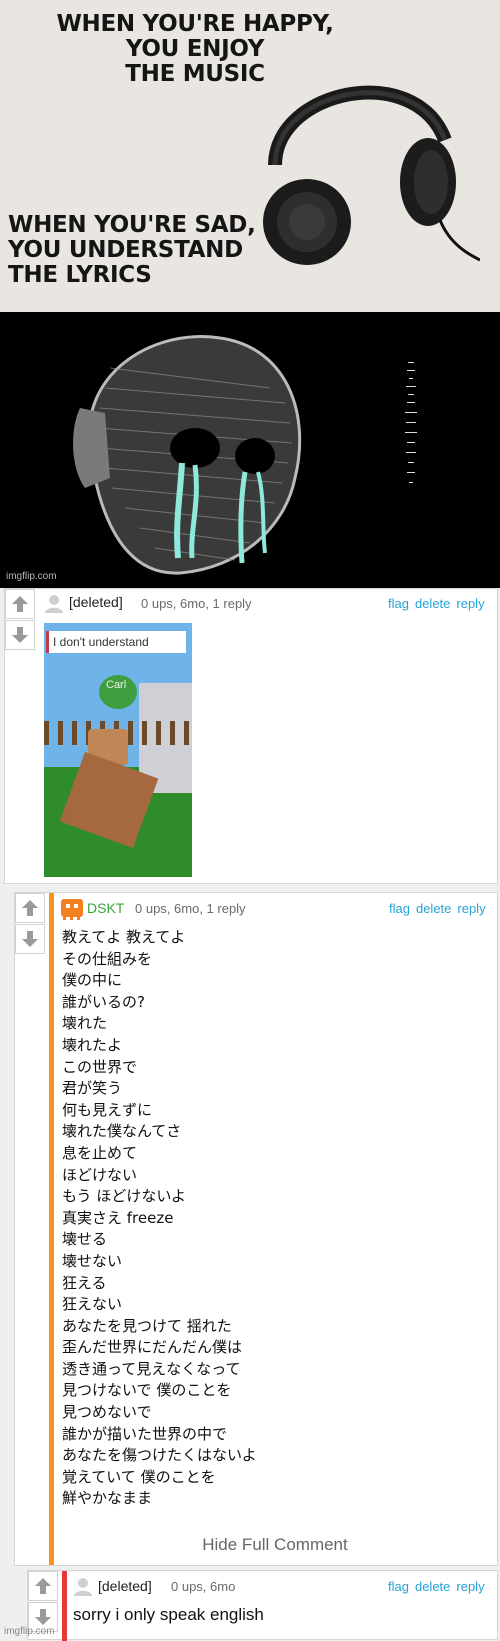 This screenshot has height=1641, width=500. Describe the element at coordinates (116, 642) in the screenshot. I see `image-caption: I don't understand` at that location.